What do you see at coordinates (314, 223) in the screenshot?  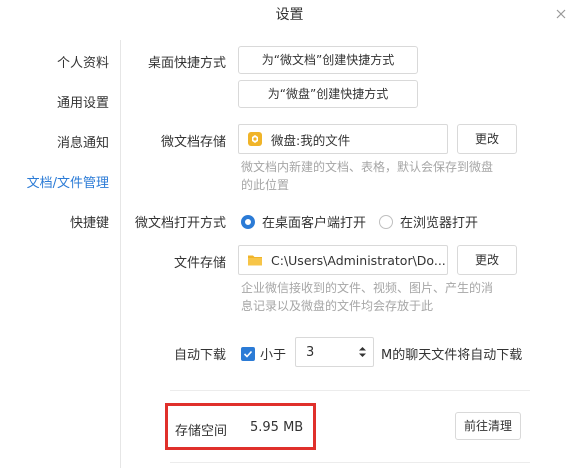 I see `open-in-desktop-label: 在桌面客户端打开` at bounding box center [314, 223].